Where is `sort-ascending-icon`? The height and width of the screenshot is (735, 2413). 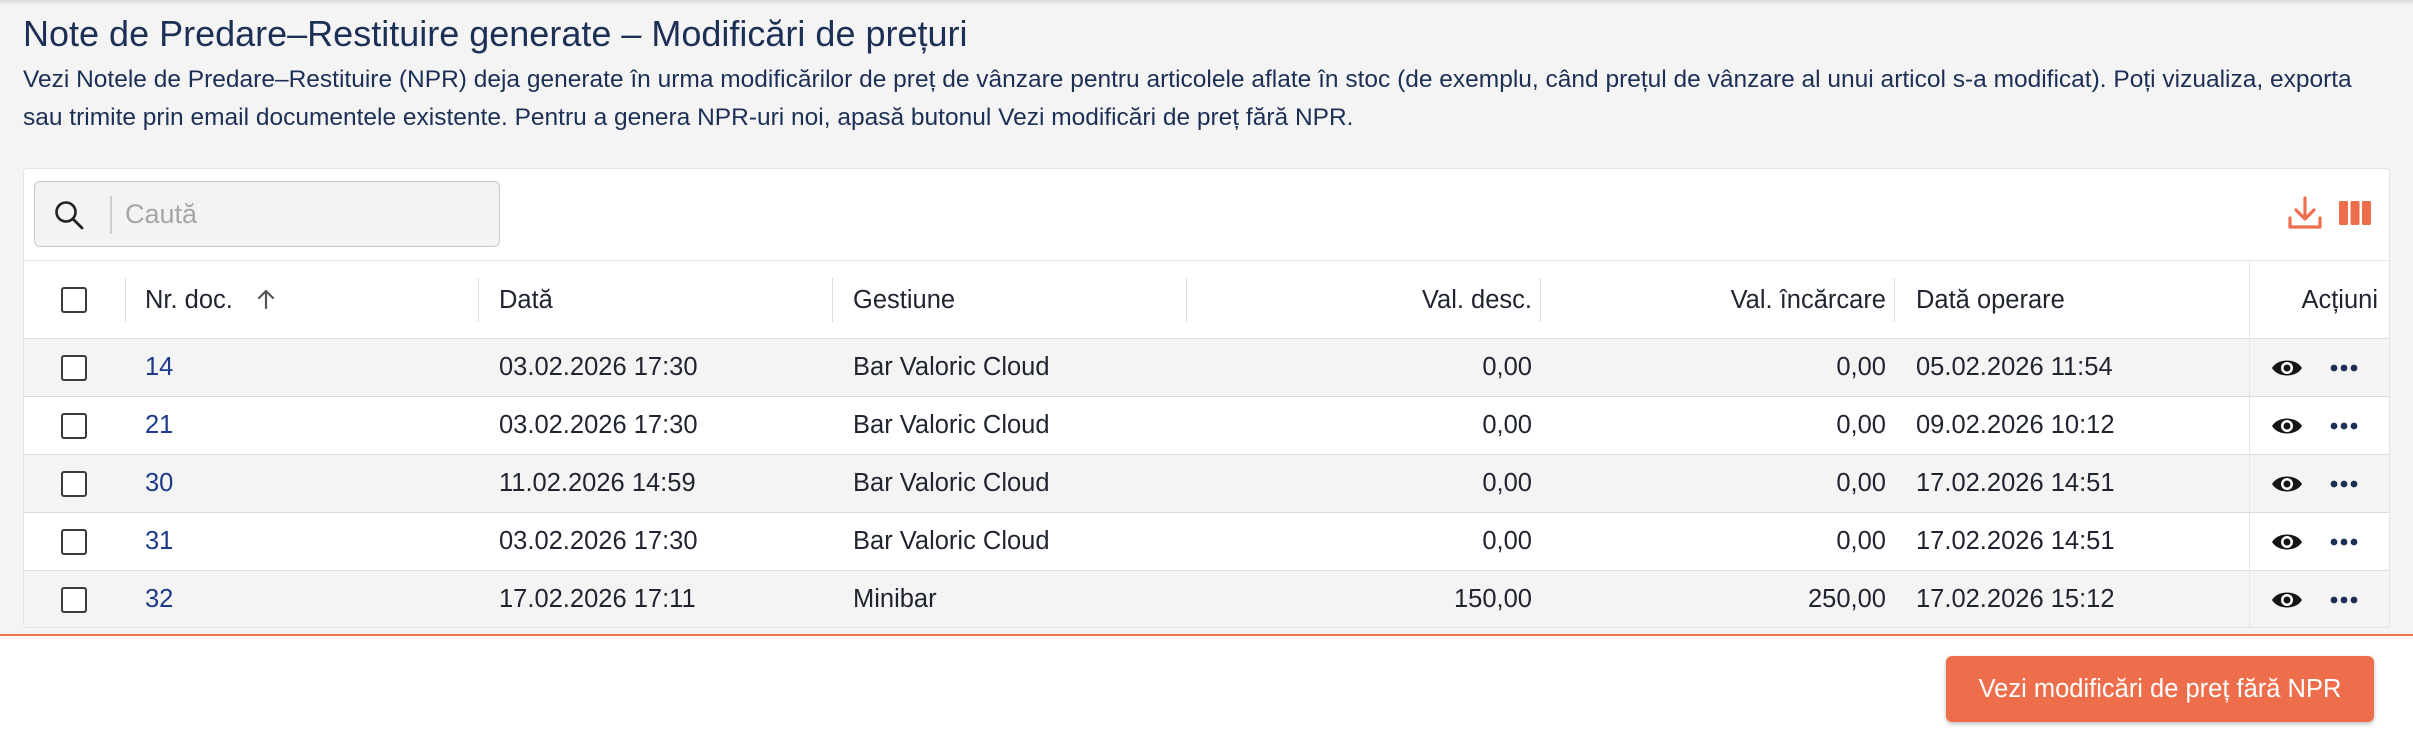
sort-ascending-icon is located at coordinates (266, 299).